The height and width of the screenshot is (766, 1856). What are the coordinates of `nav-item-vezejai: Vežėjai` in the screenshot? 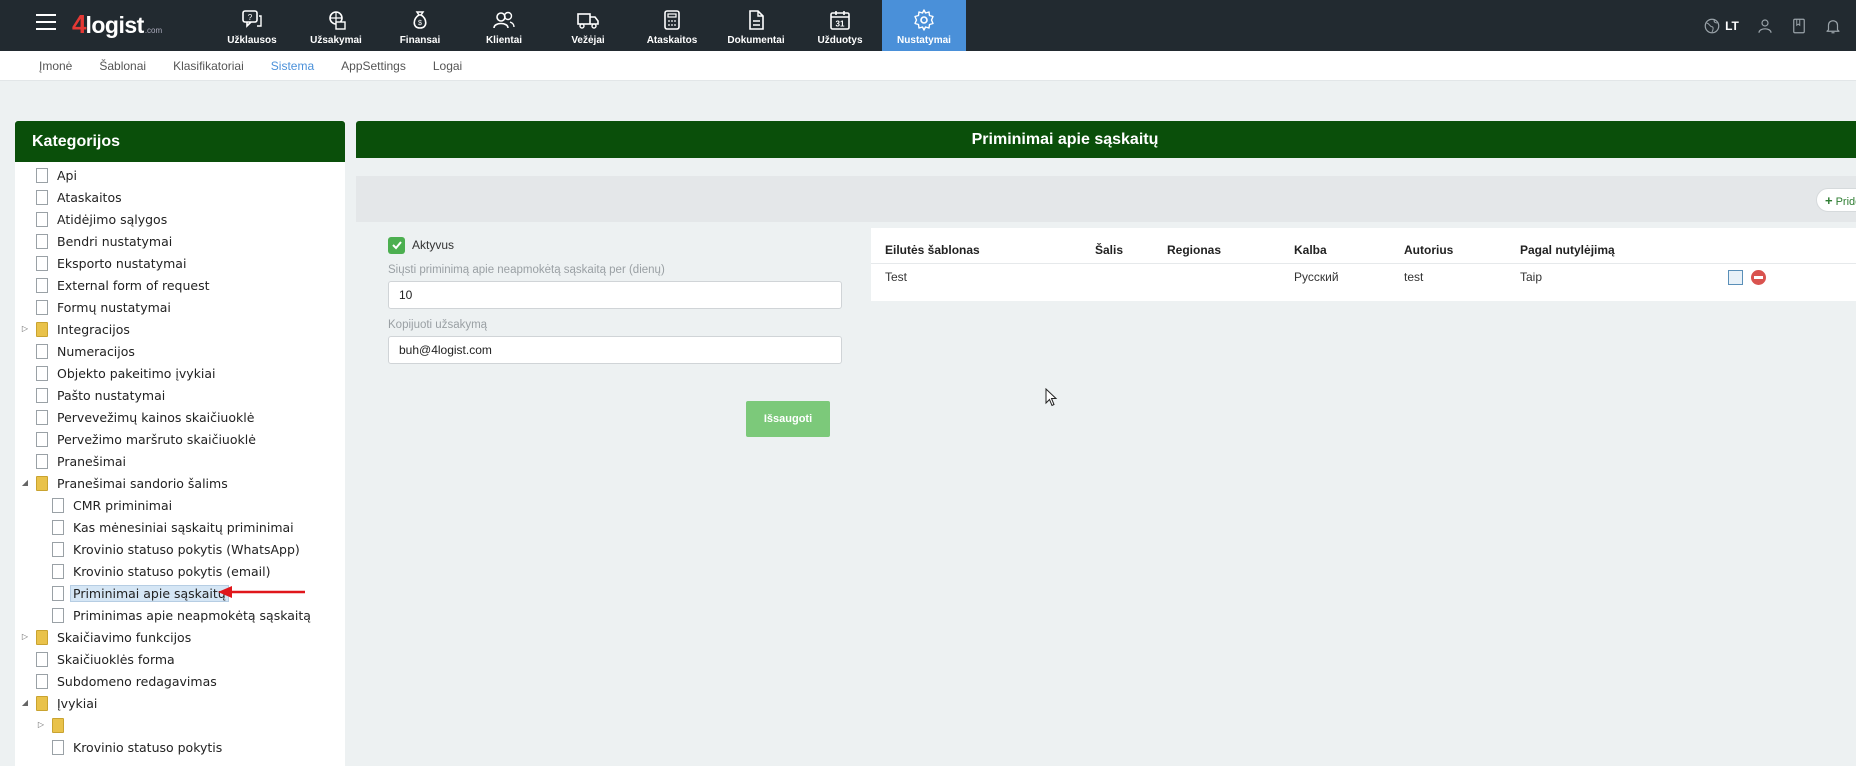 It's located at (588, 25).